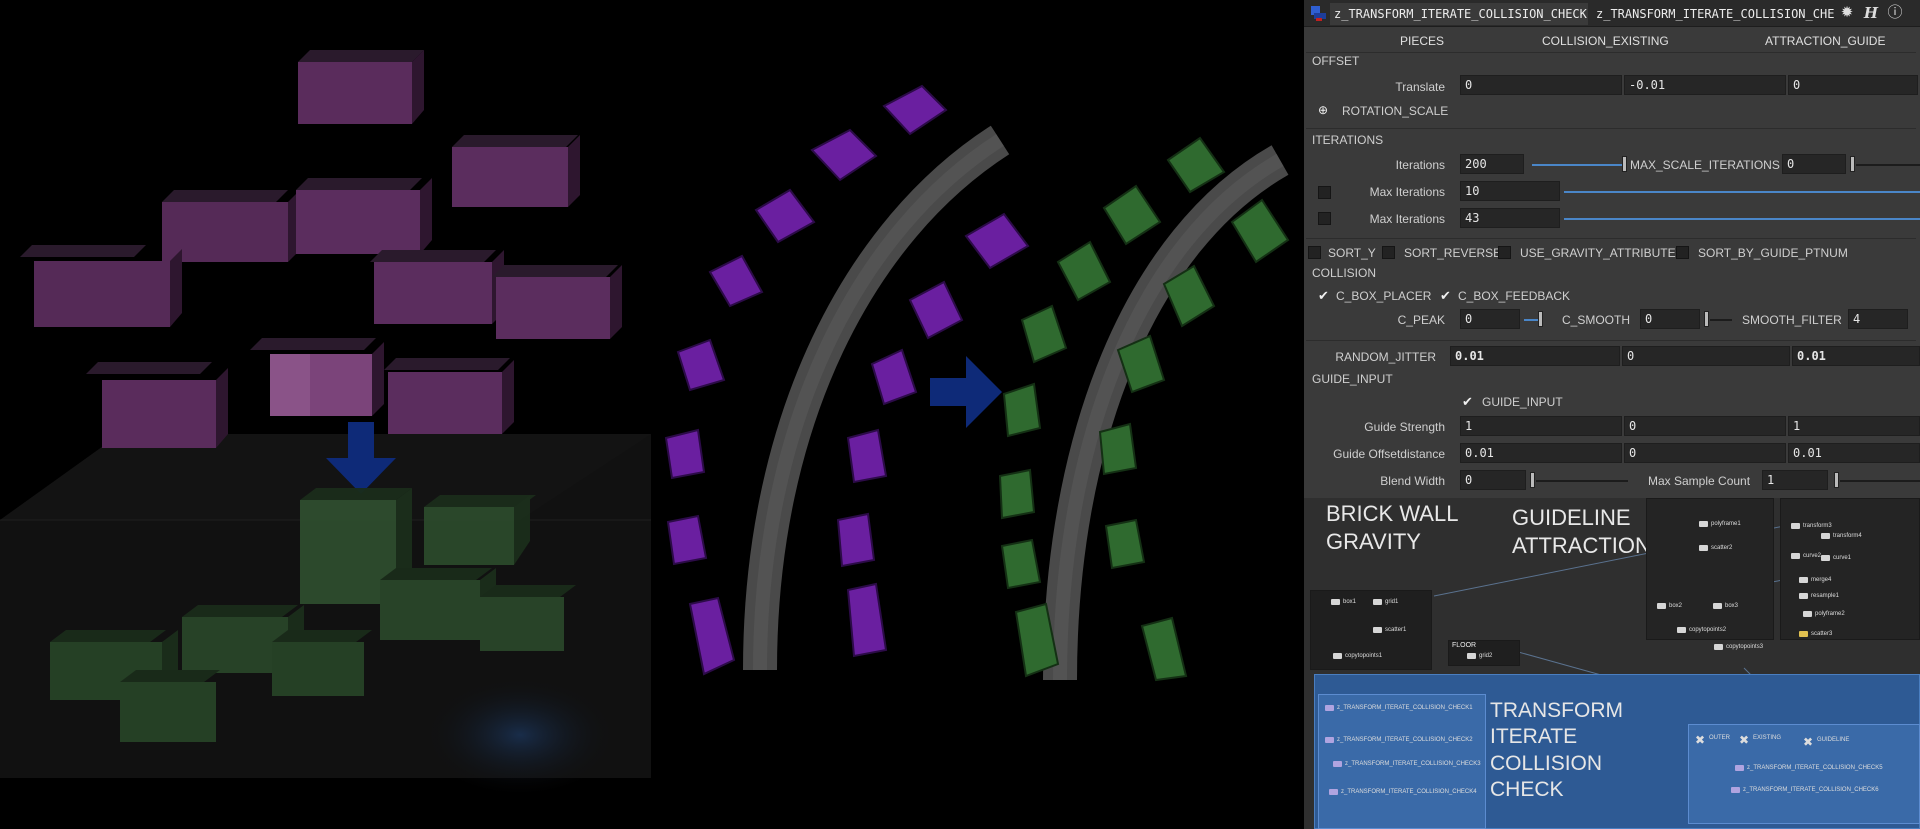 This screenshot has height=829, width=1920. Describe the element at coordinates (1731, 606) in the screenshot. I see `node-box3: box3` at that location.